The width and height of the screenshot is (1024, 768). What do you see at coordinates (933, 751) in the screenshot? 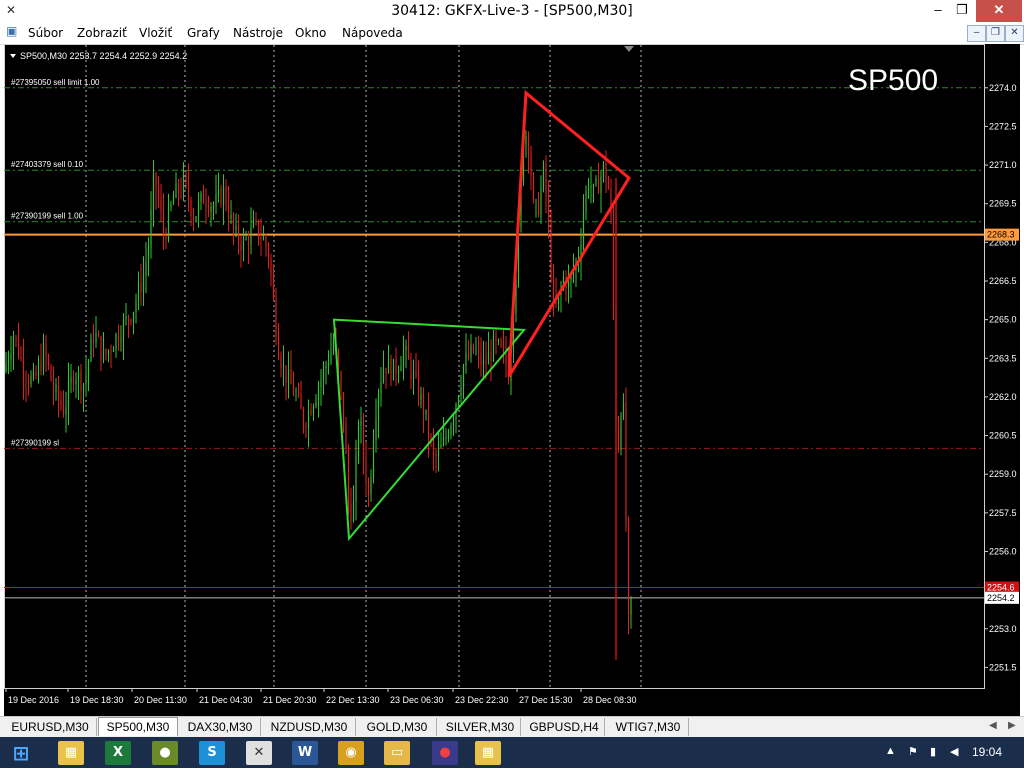
I see `tray-network-icon: ▮` at bounding box center [933, 751].